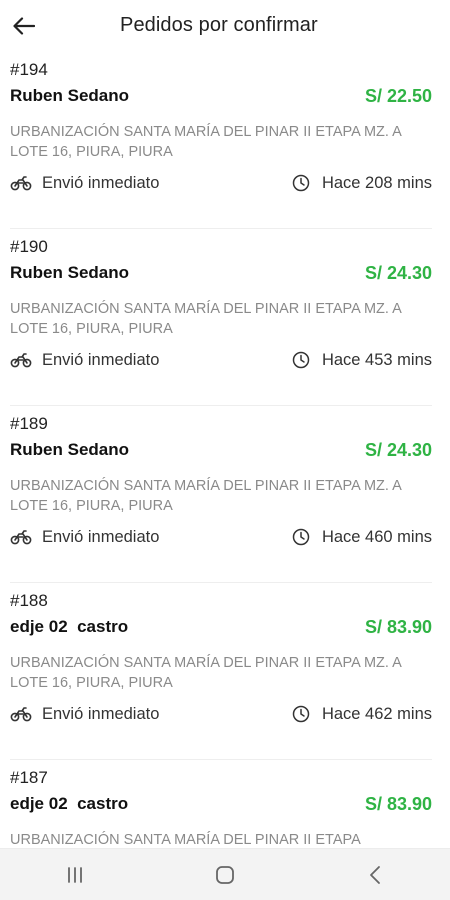 This screenshot has width=450, height=900. What do you see at coordinates (29, 423) in the screenshot?
I see `order-id: #189` at bounding box center [29, 423].